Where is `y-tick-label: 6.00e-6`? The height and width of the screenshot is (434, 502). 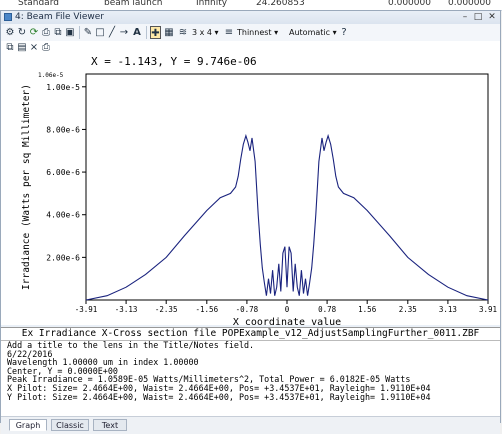
y-tick-label: 6.00e-6 is located at coordinates (63, 172).